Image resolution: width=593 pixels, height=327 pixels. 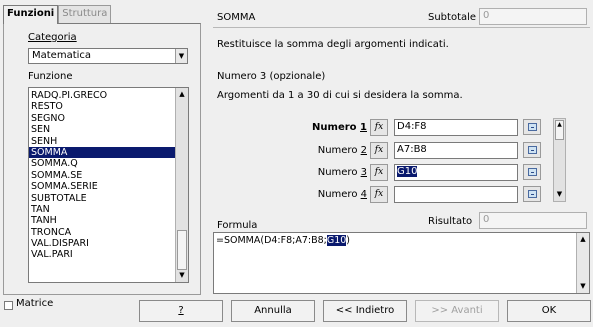 I want to click on argument-label: Numero 1, so click(x=339, y=127).